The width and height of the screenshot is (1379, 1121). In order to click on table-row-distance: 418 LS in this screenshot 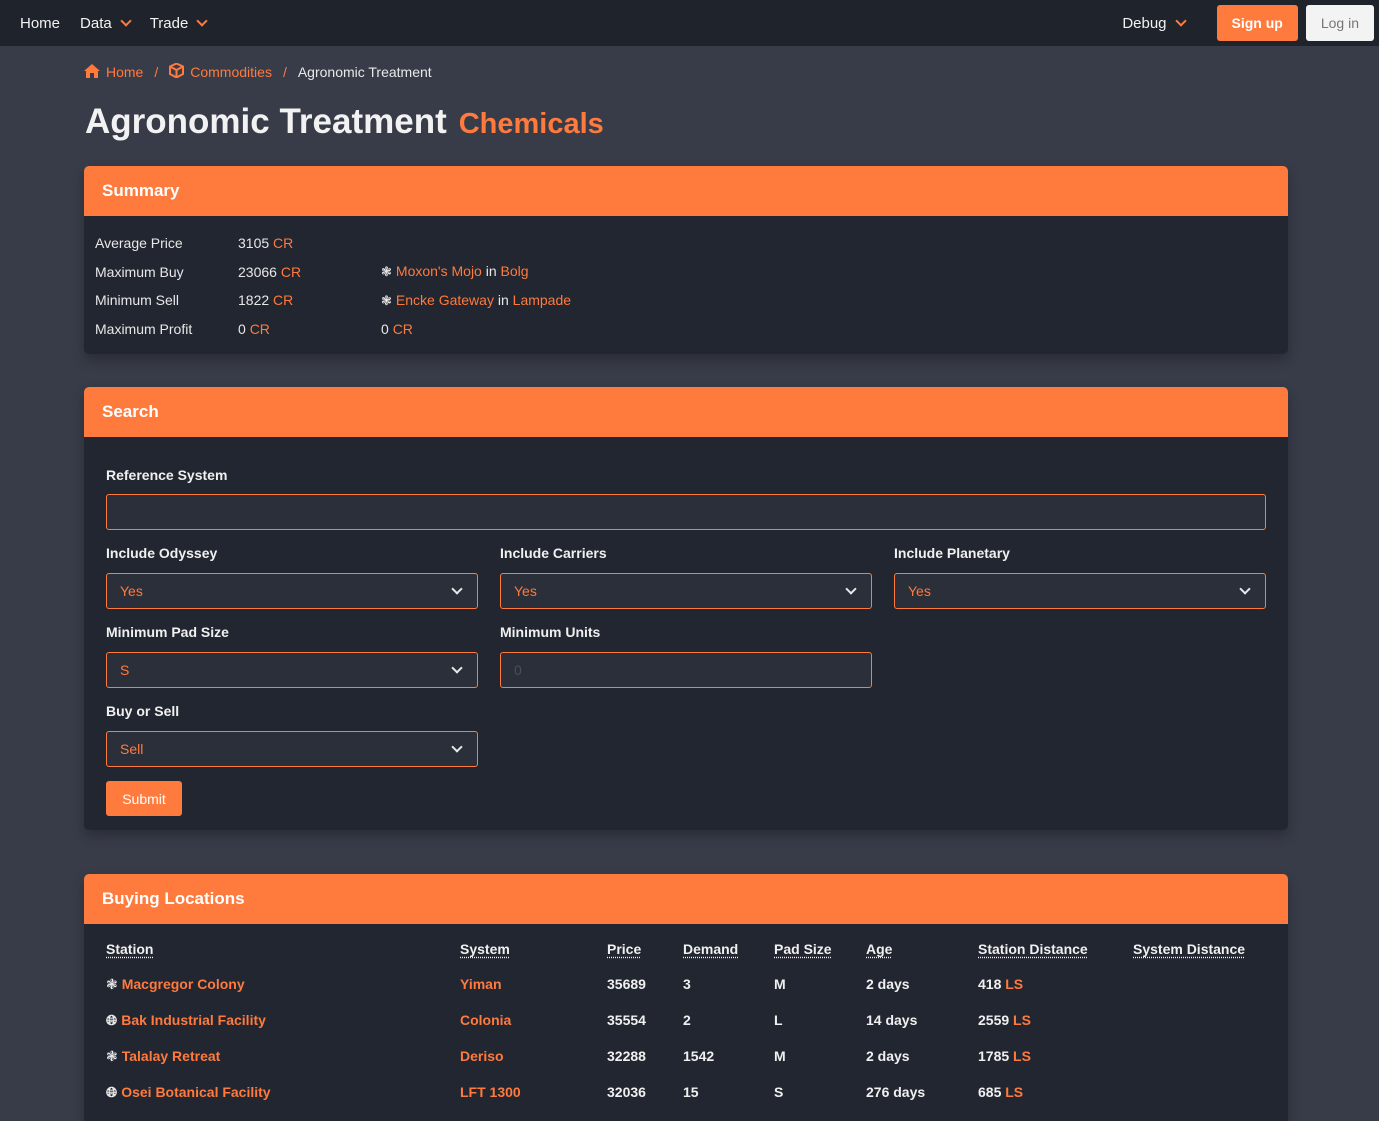, I will do `click(1000, 984)`.